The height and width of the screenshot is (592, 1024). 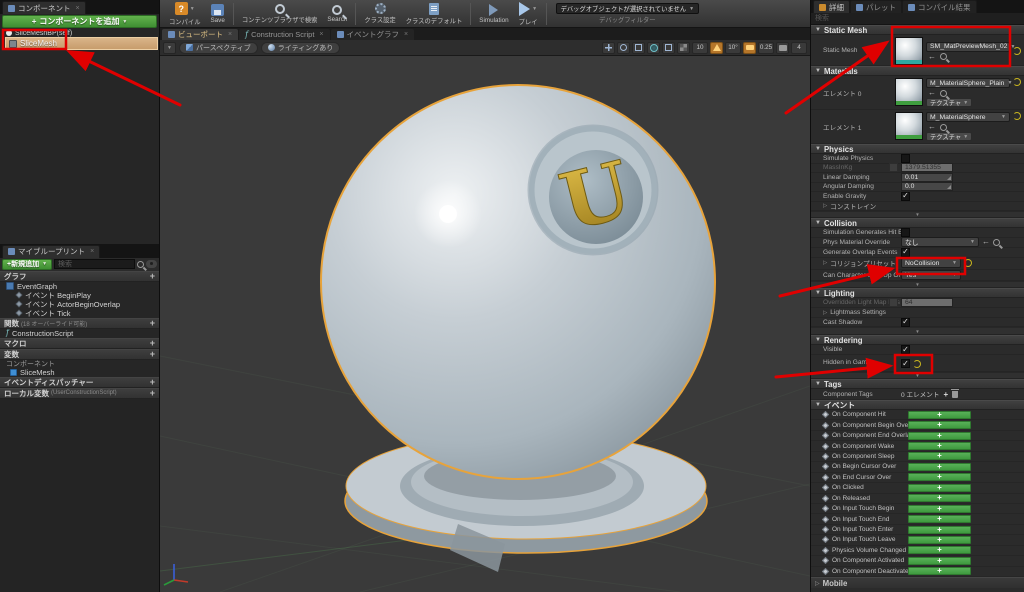 I want to click on add-function-icon: +, so click(x=152, y=323).